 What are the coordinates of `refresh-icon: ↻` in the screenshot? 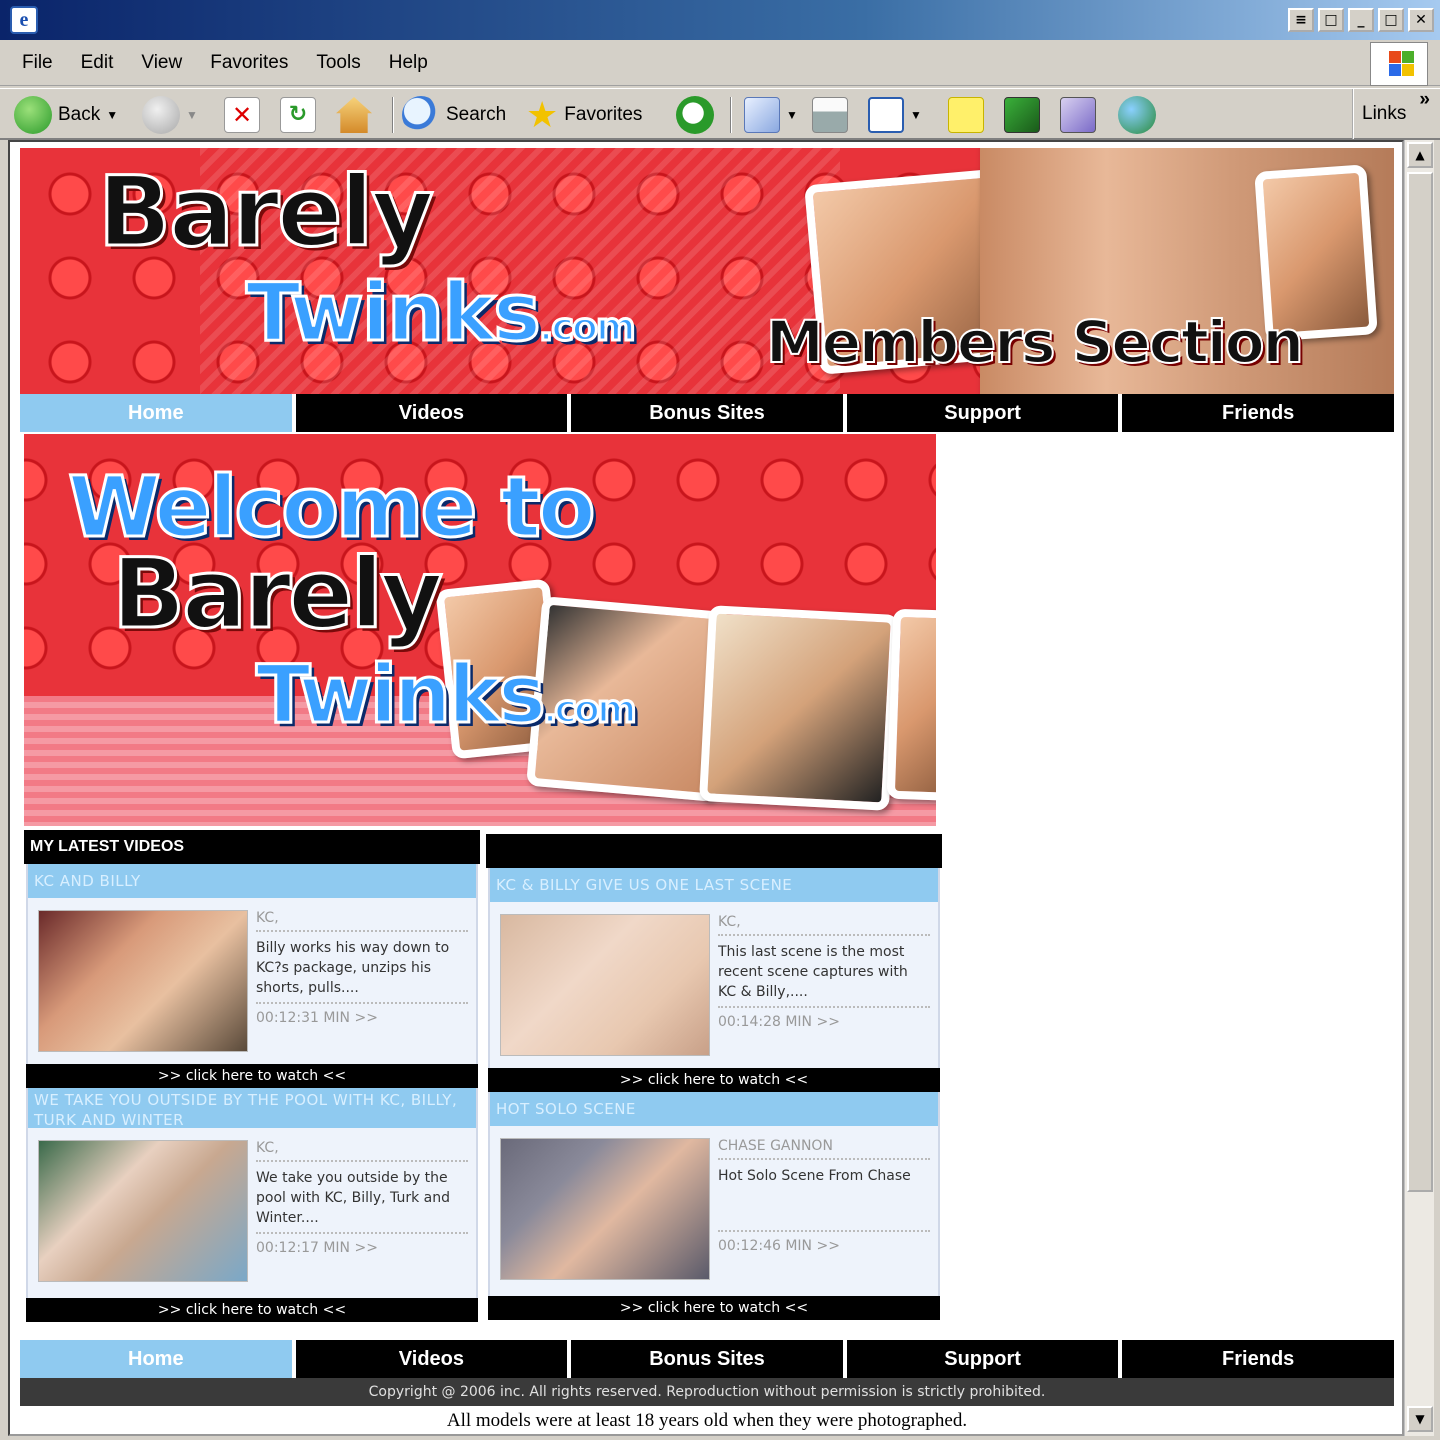 It's located at (298, 115).